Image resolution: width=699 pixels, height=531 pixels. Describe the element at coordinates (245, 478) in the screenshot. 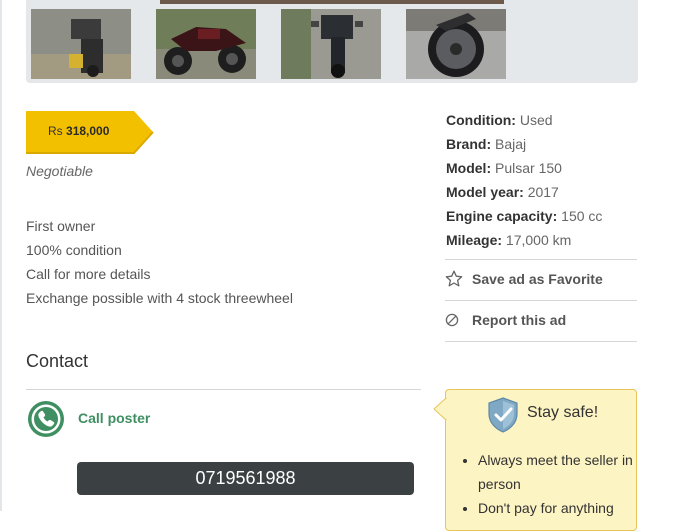

I see `phone-number-button: 0719561988` at that location.